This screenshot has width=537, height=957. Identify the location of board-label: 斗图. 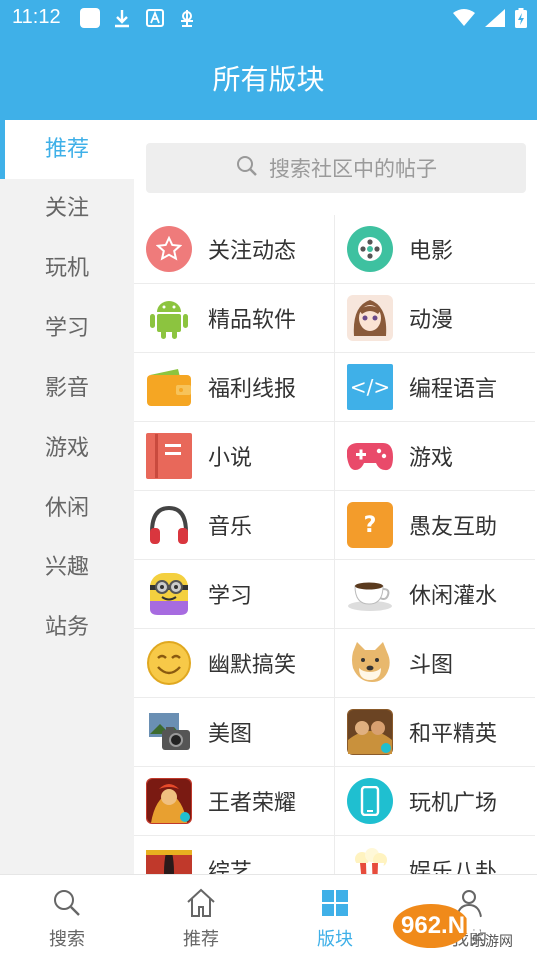
(431, 665).